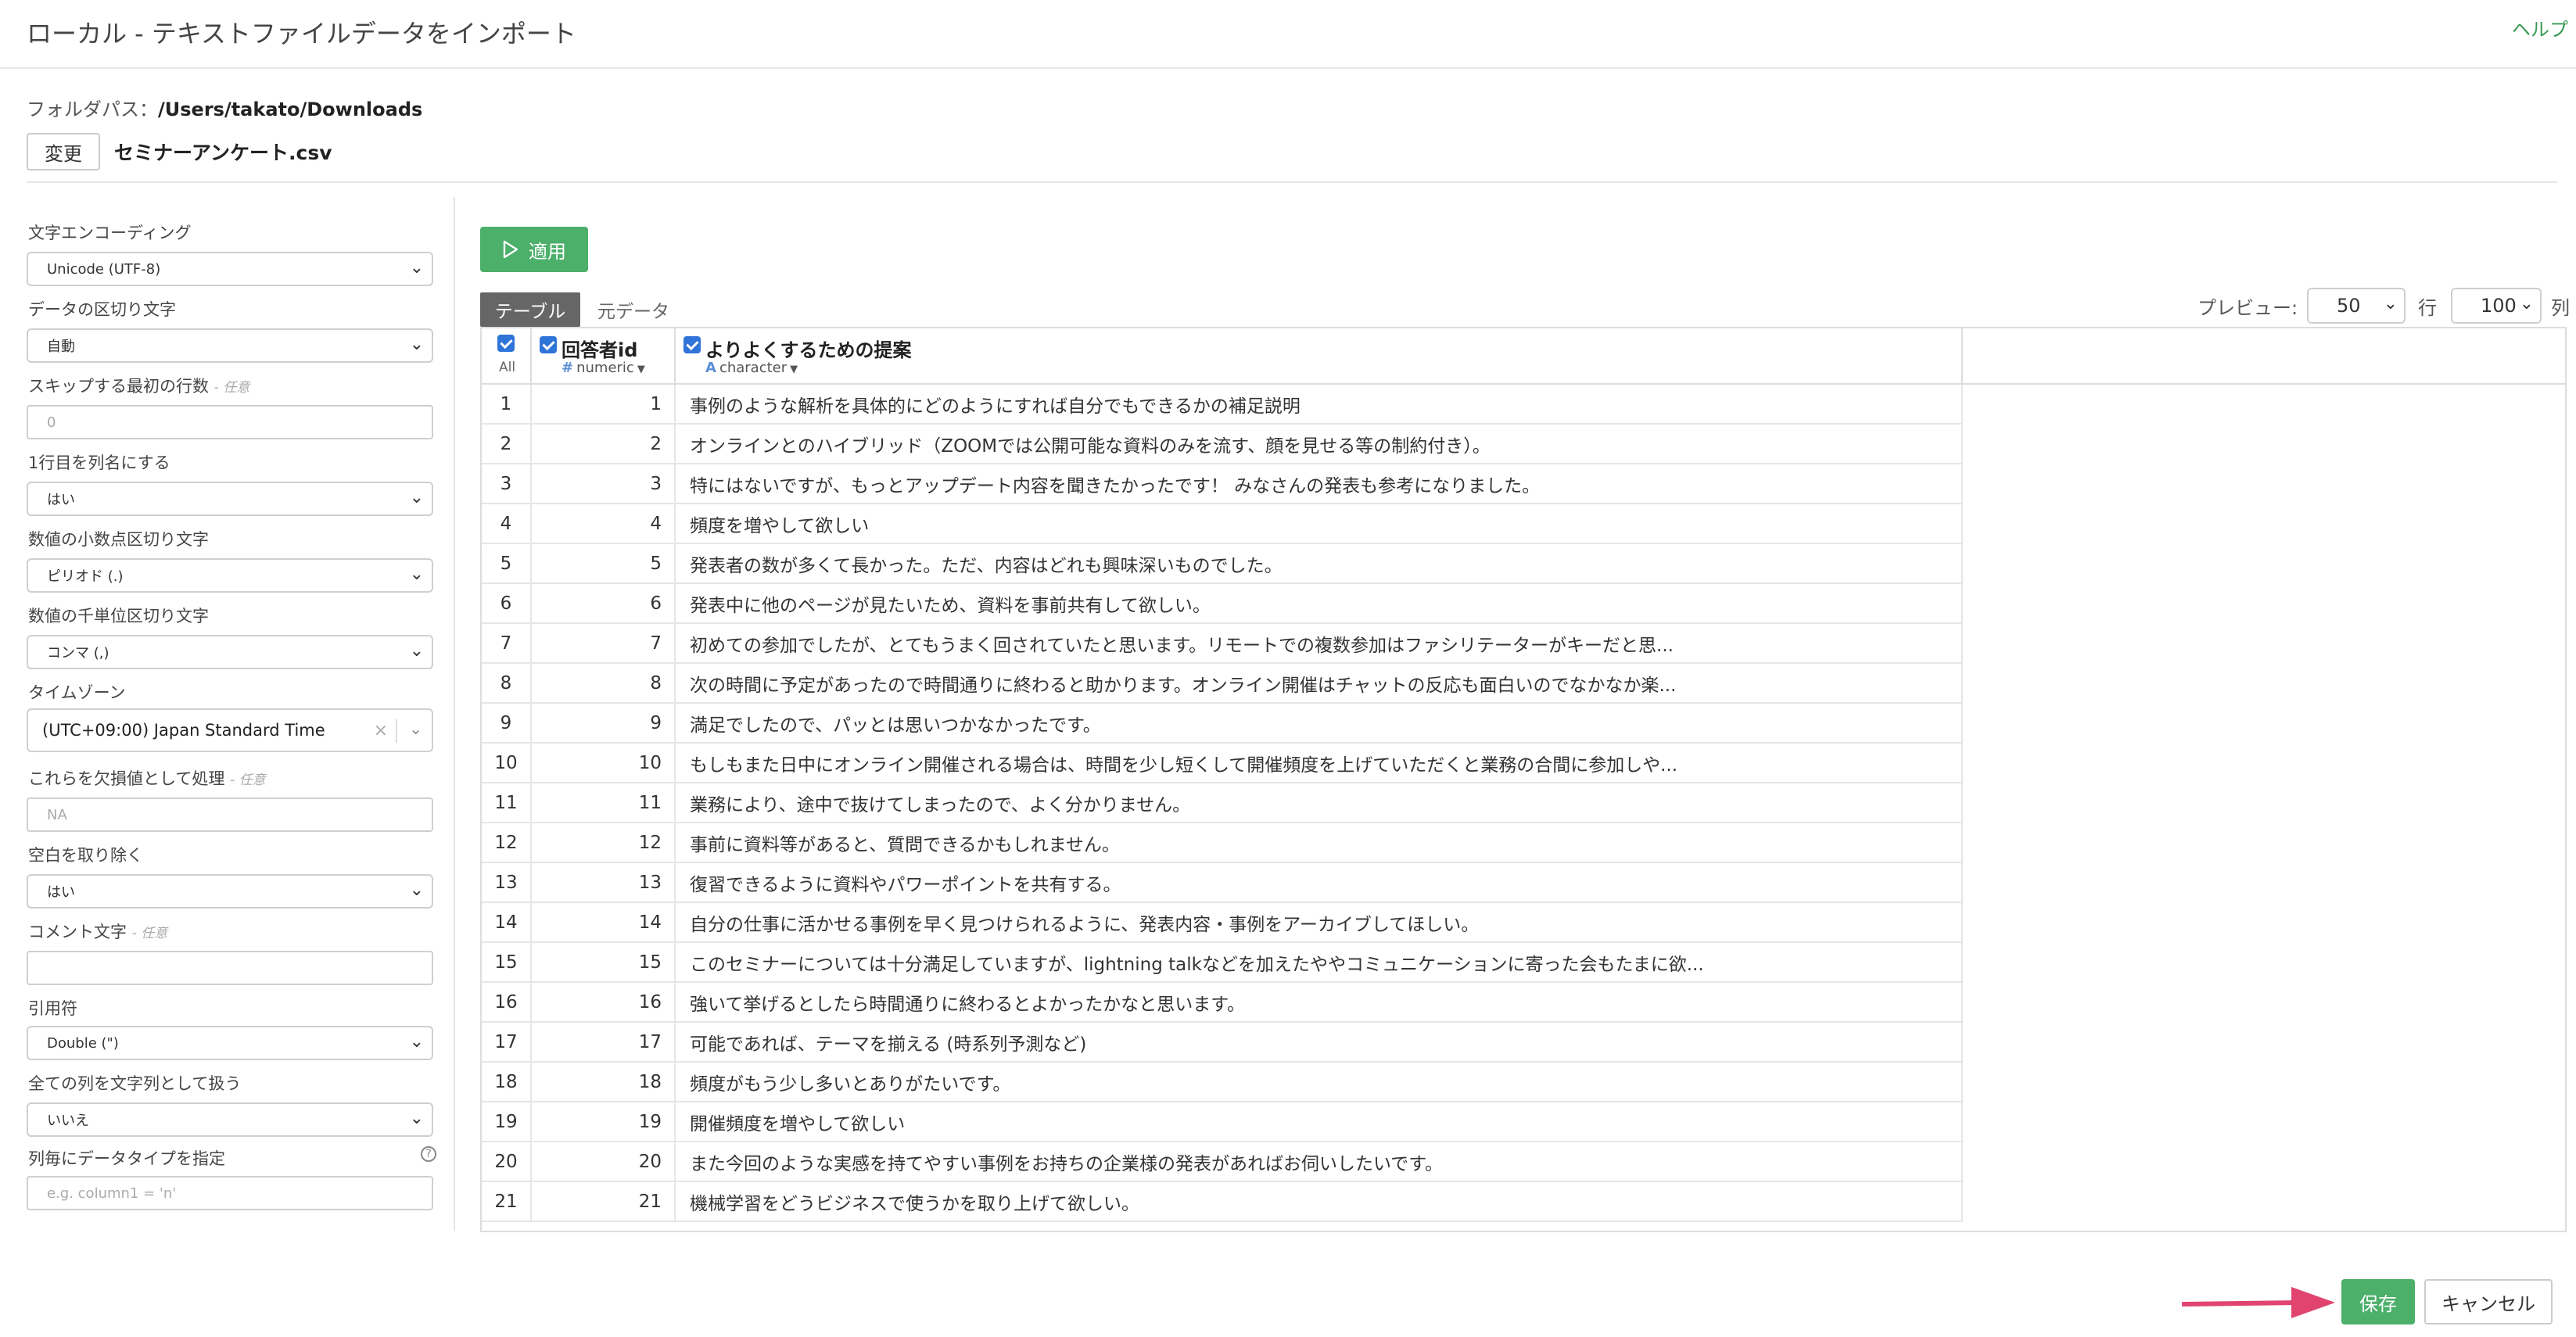 This screenshot has width=2576, height=1337. What do you see at coordinates (633, 309) in the screenshot?
I see `tab-raw-data: 元データ` at bounding box center [633, 309].